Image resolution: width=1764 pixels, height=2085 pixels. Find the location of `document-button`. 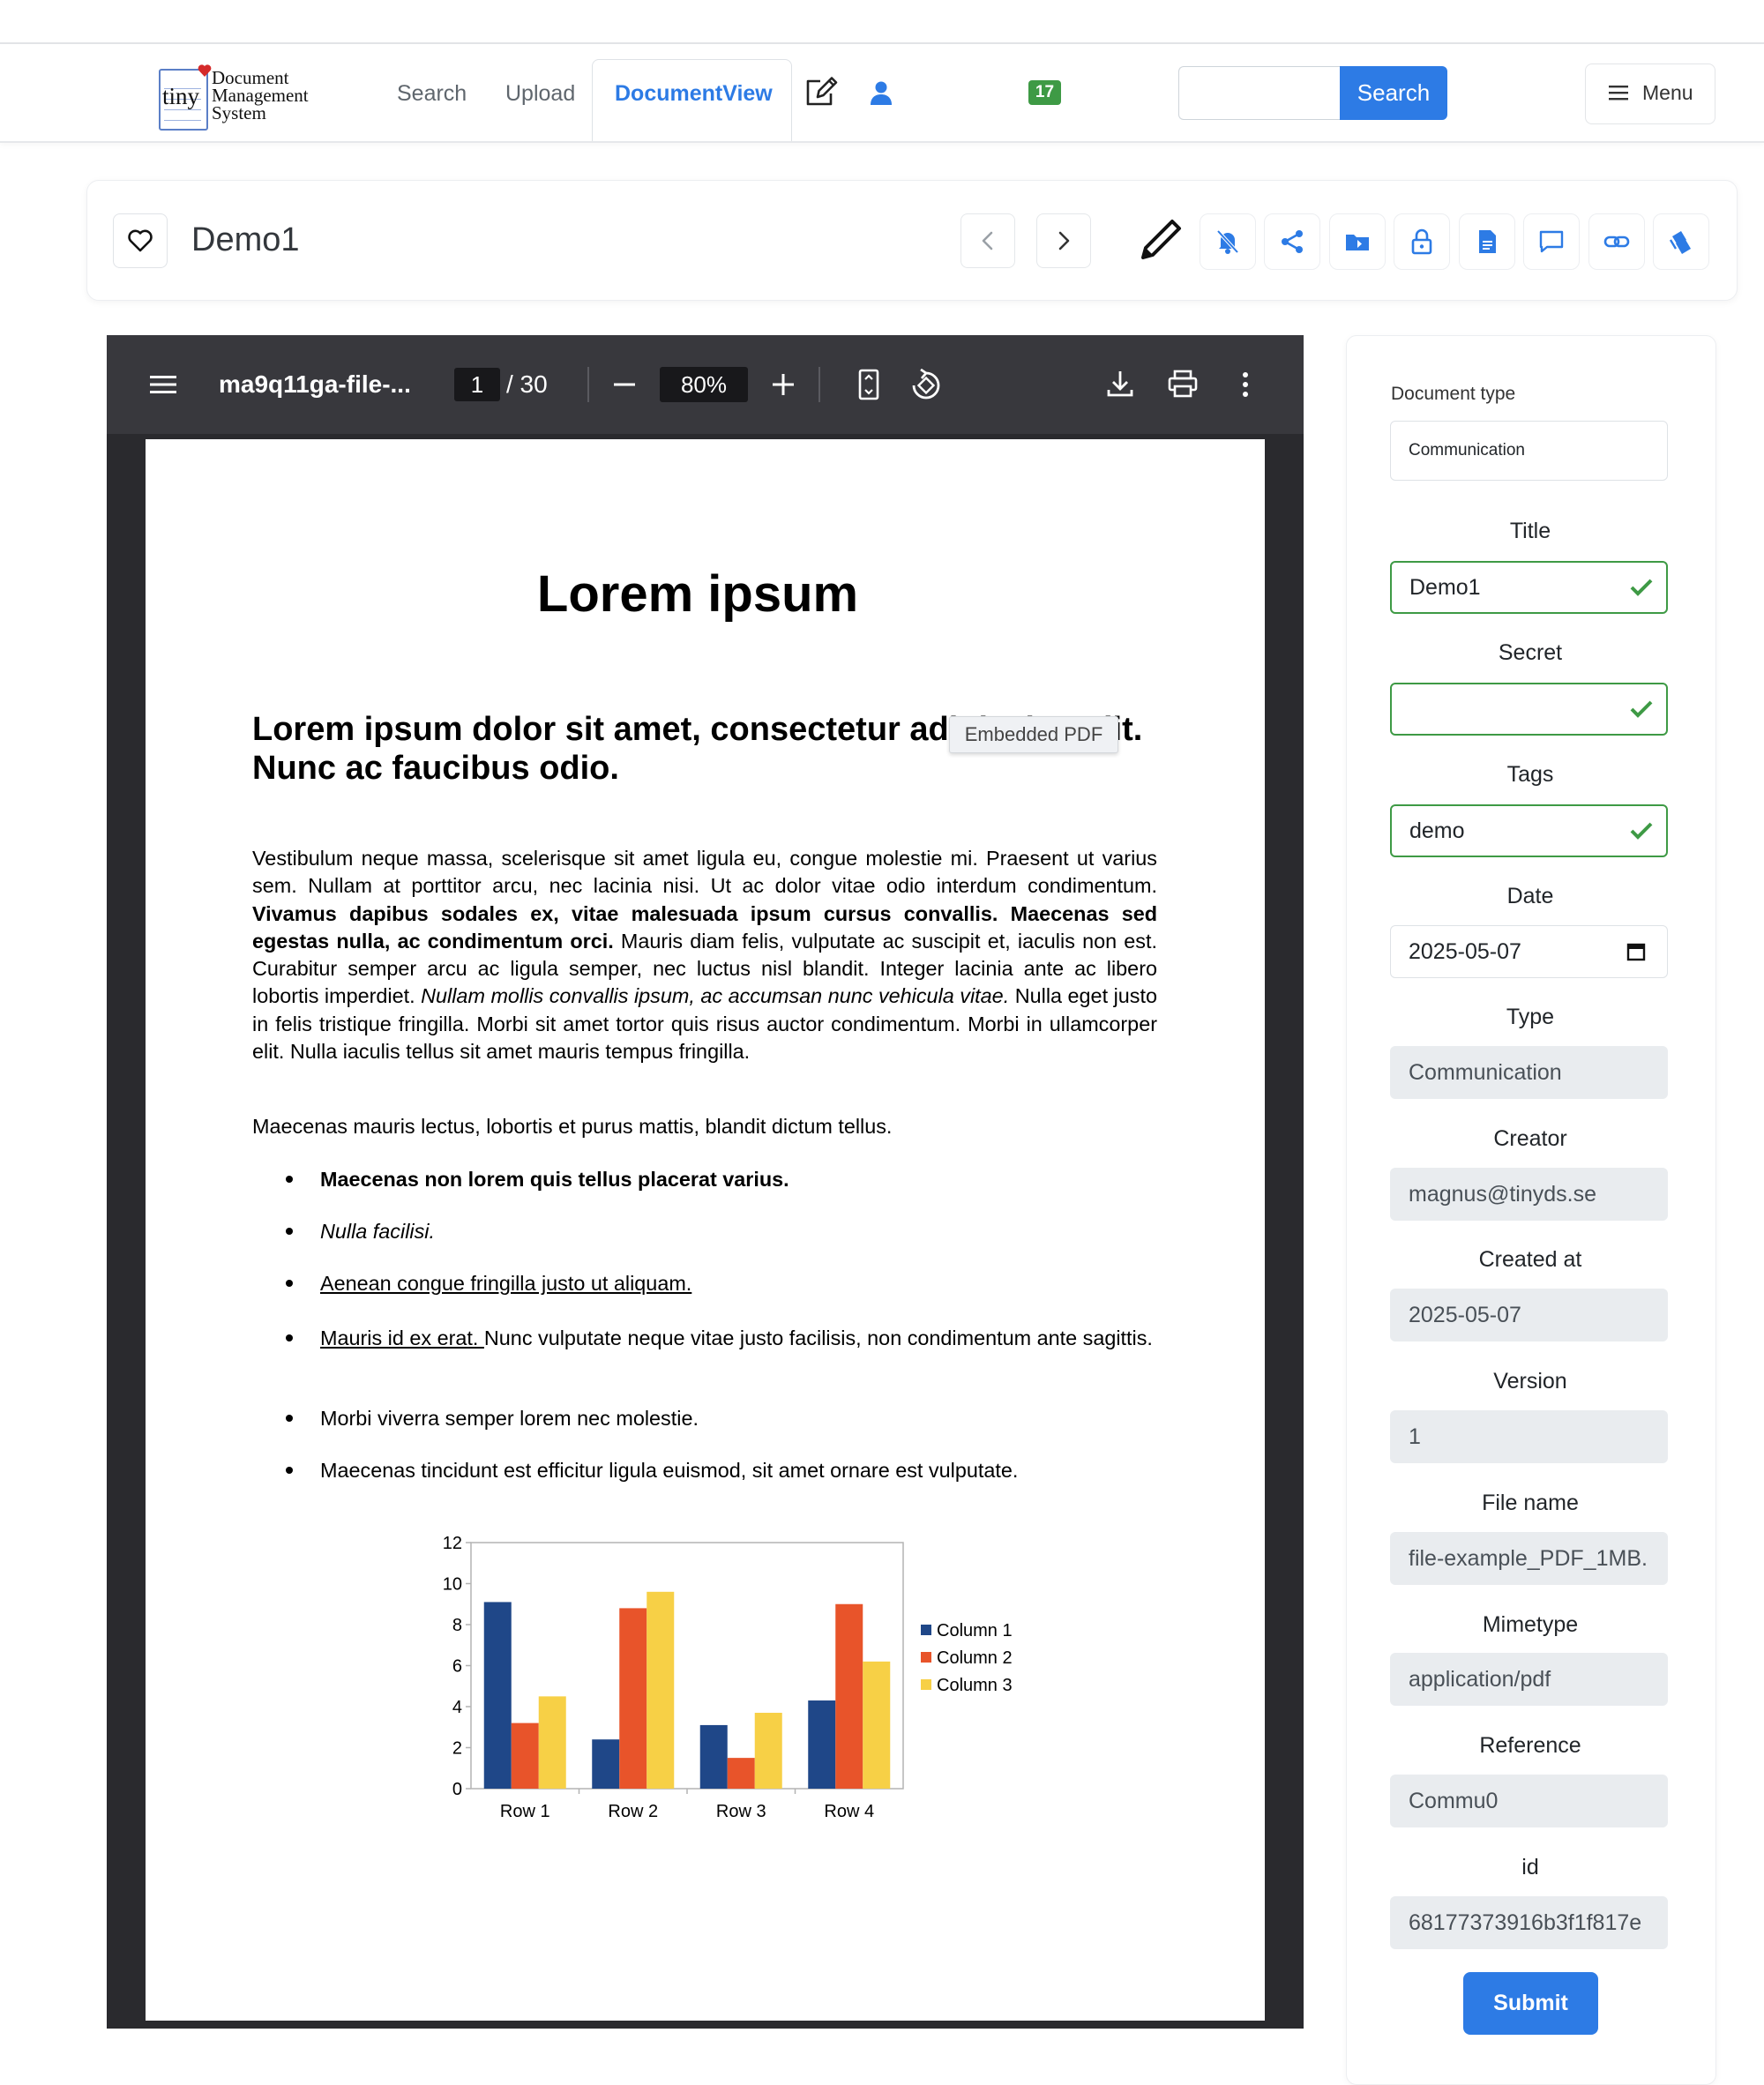

document-button is located at coordinates (1487, 241).